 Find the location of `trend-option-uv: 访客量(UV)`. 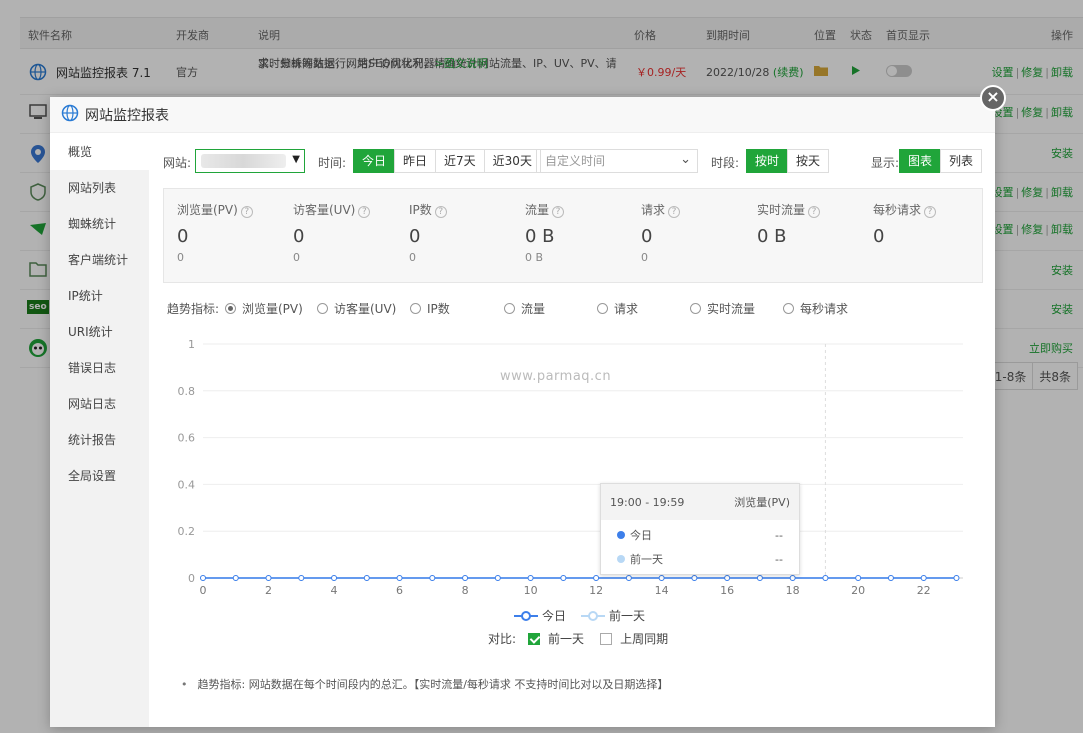

trend-option-uv: 访客量(UV) is located at coordinates (356, 308).